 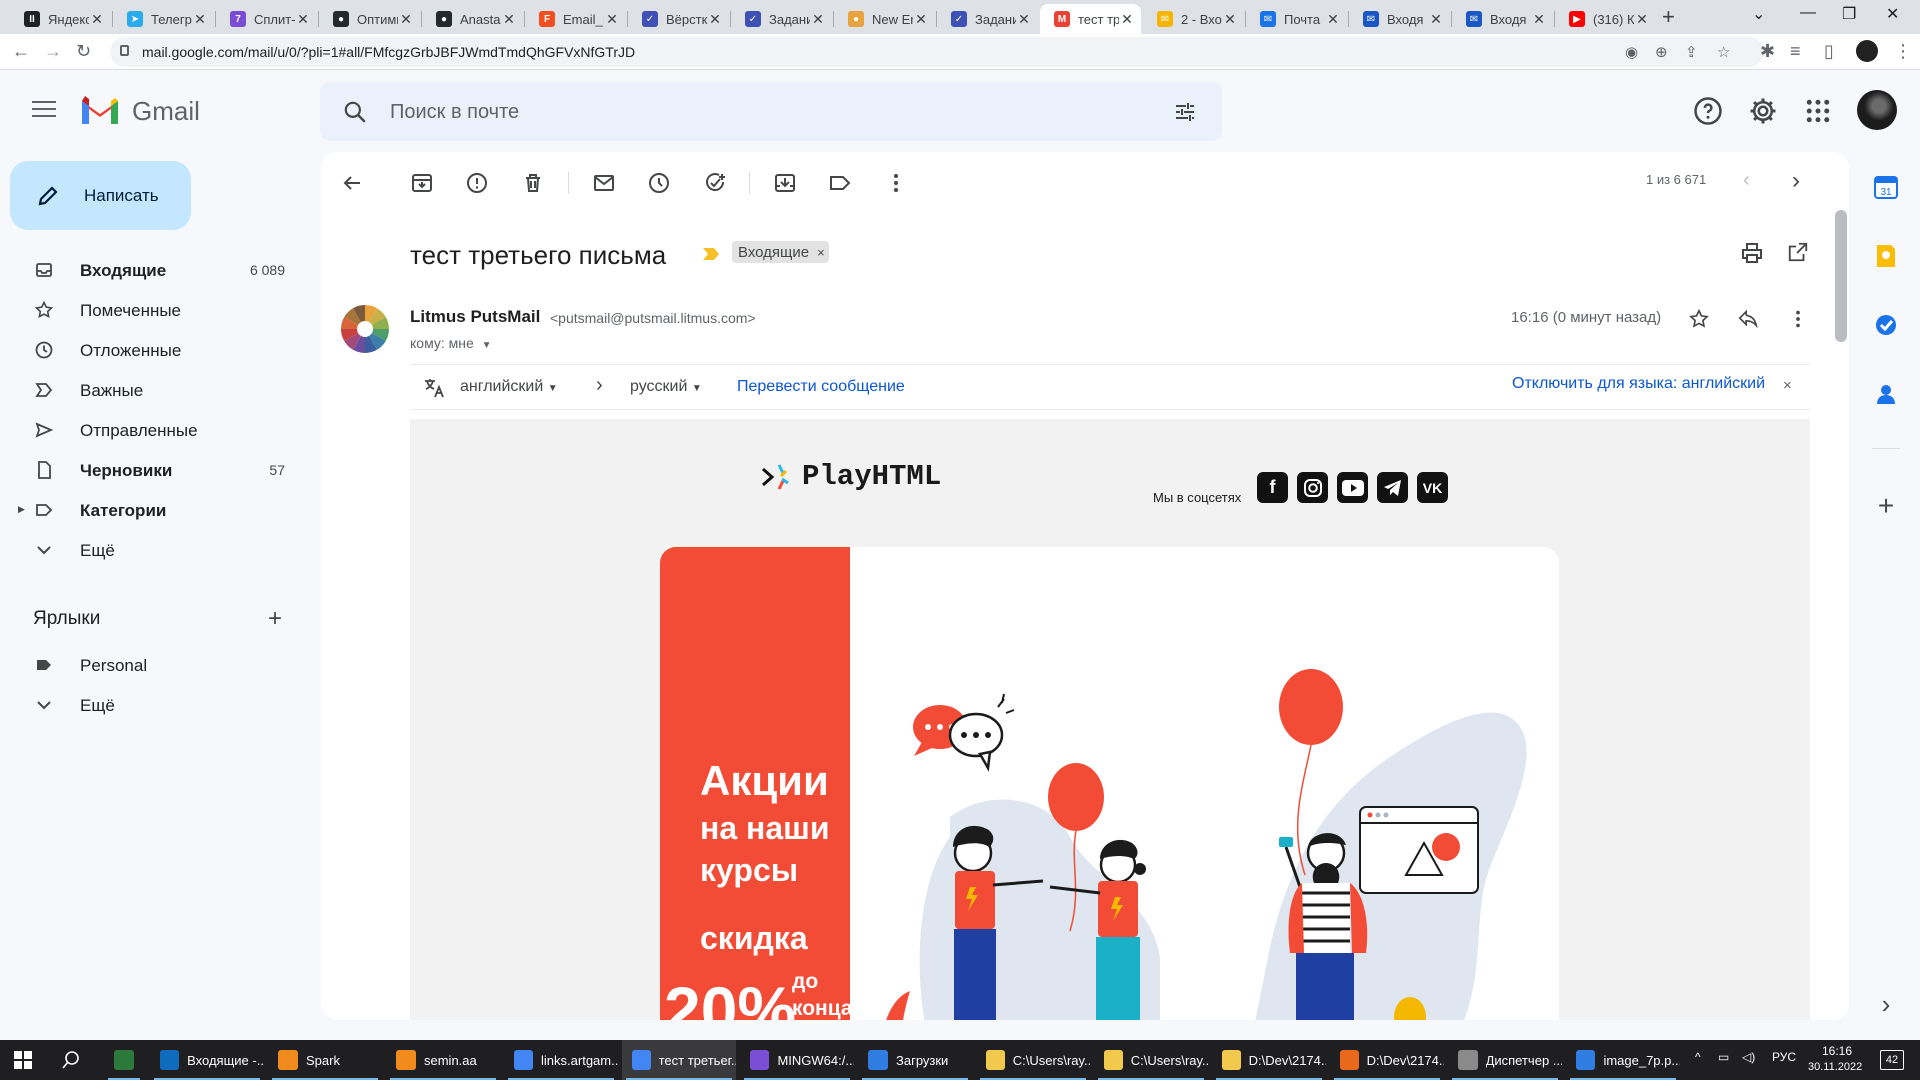 I want to click on next-message-icon: ›, so click(x=1796, y=181).